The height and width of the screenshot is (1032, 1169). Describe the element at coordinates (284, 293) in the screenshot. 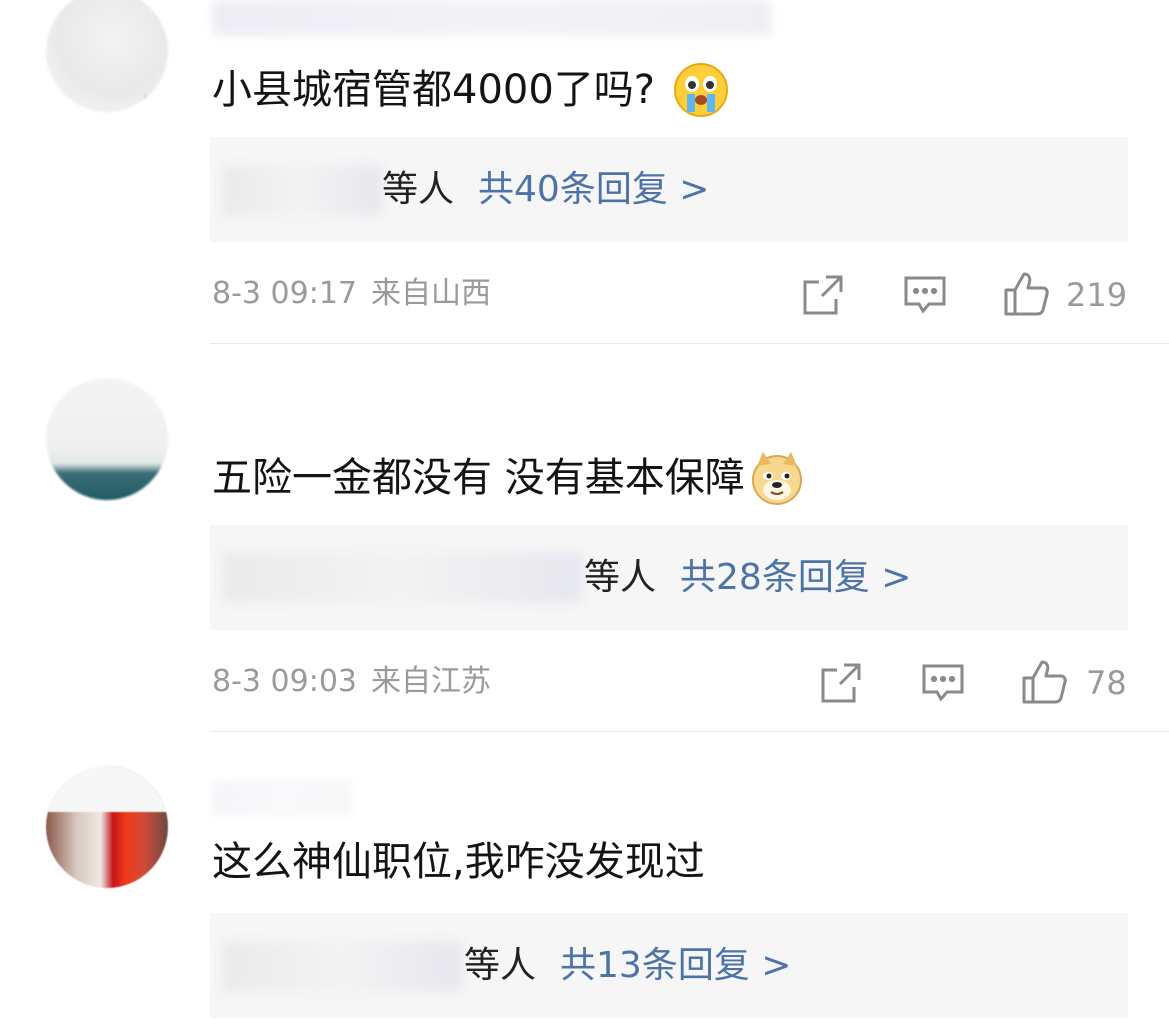

I see `comment-time: 8-3 09:17` at that location.